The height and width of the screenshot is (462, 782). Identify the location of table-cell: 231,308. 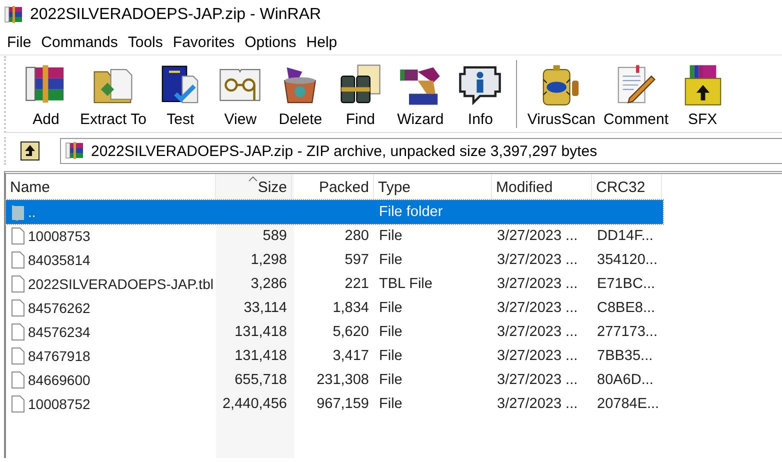
(342, 380).